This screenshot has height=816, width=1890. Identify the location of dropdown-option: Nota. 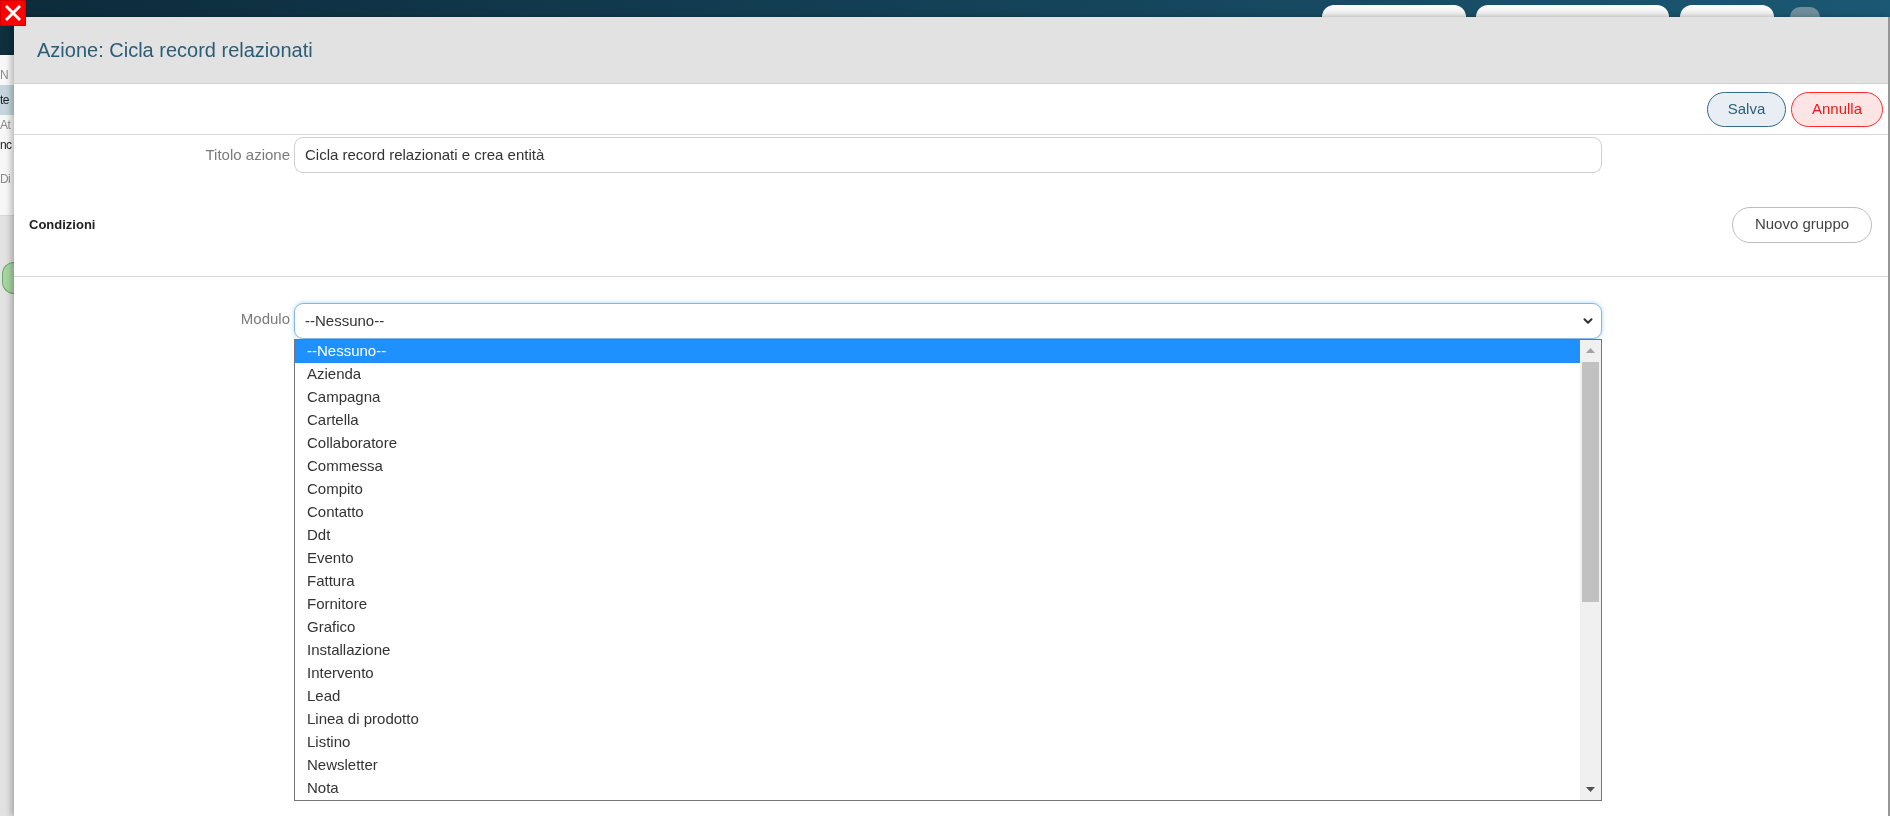
(937, 788).